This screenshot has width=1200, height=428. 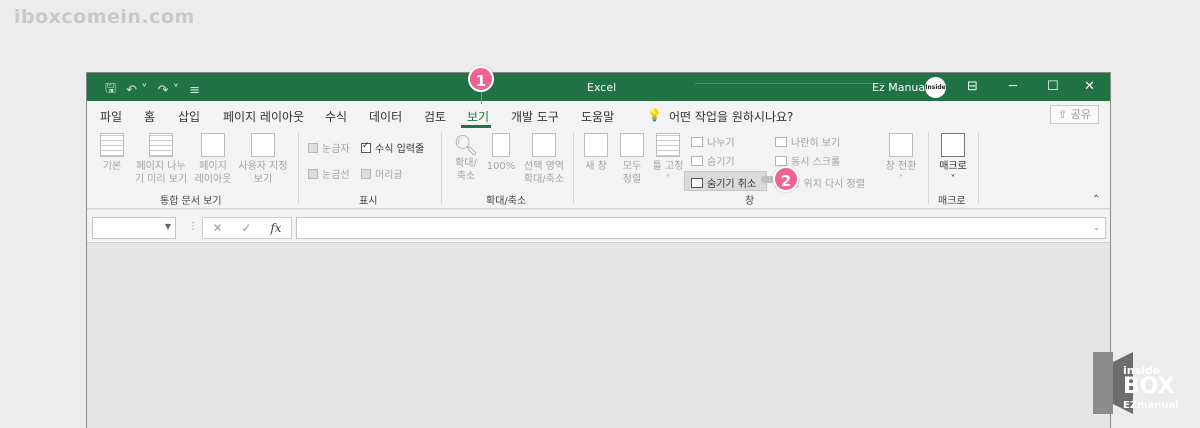 What do you see at coordinates (263, 159) in the screenshot?
I see `custom-views-button: 사용자 지정 보기` at bounding box center [263, 159].